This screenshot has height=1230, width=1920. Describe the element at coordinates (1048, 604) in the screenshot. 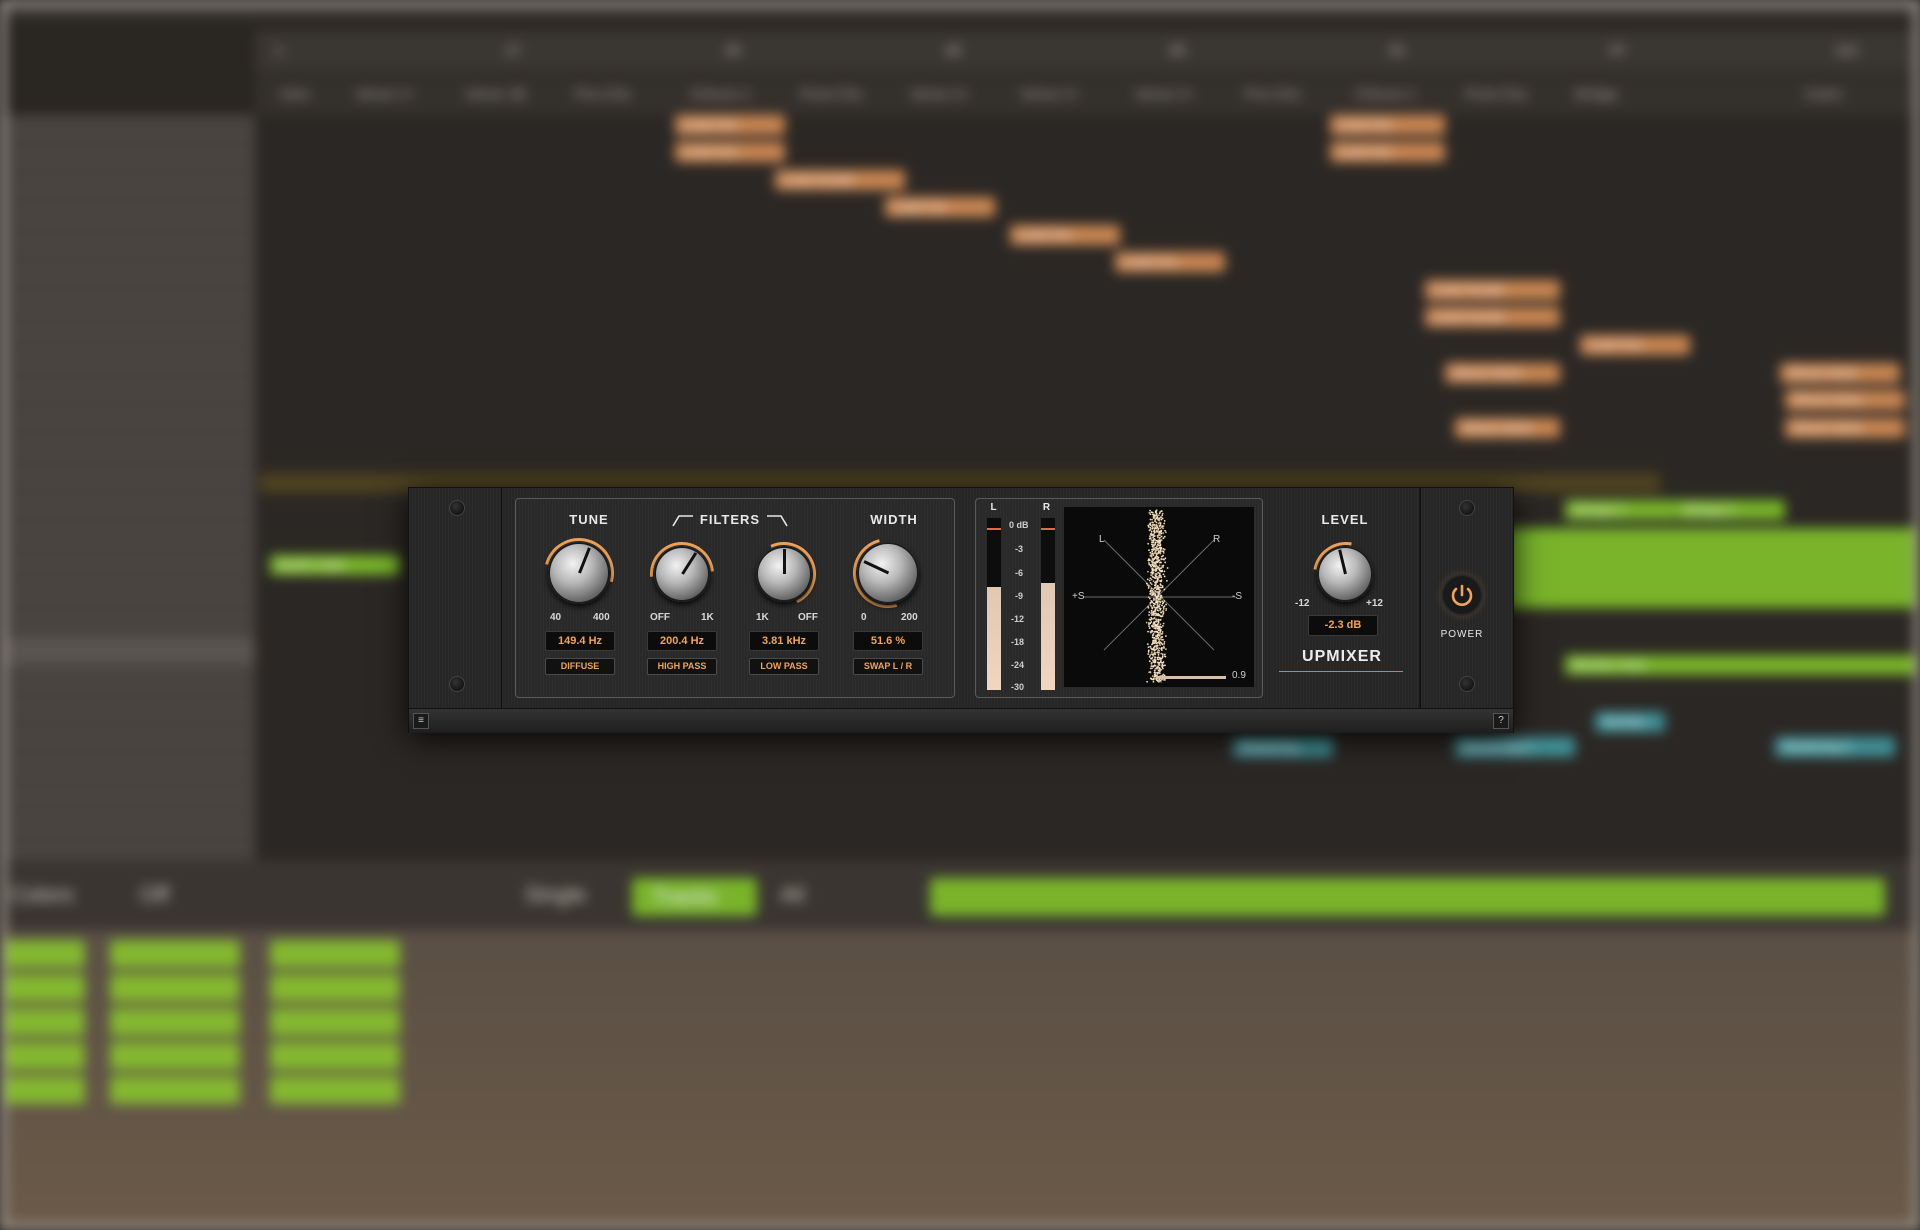

I see `meter-right` at that location.